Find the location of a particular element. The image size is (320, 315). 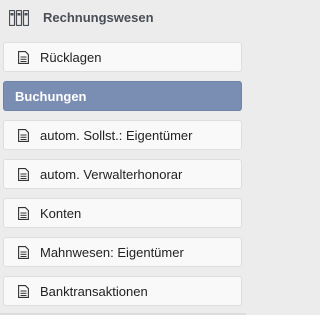

menu-item-mahnwesen-eigentuemer: Mahnwesen: Eigentümer is located at coordinates (122, 252).